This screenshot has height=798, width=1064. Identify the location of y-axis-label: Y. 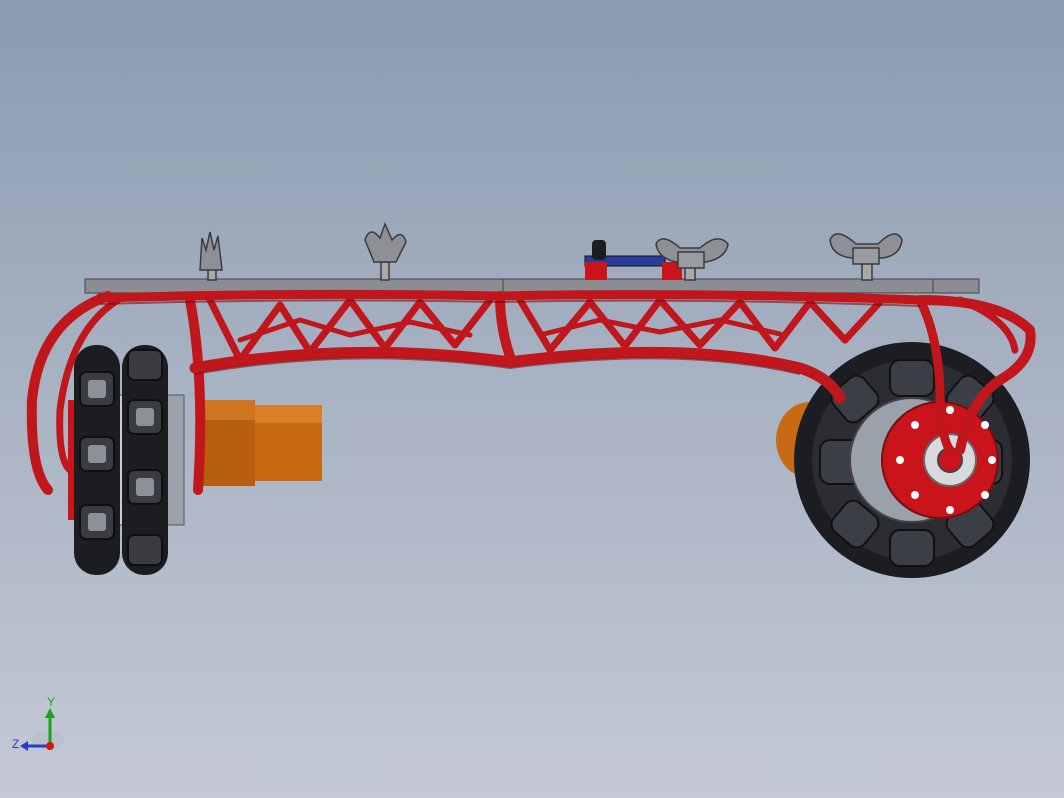
(51, 702).